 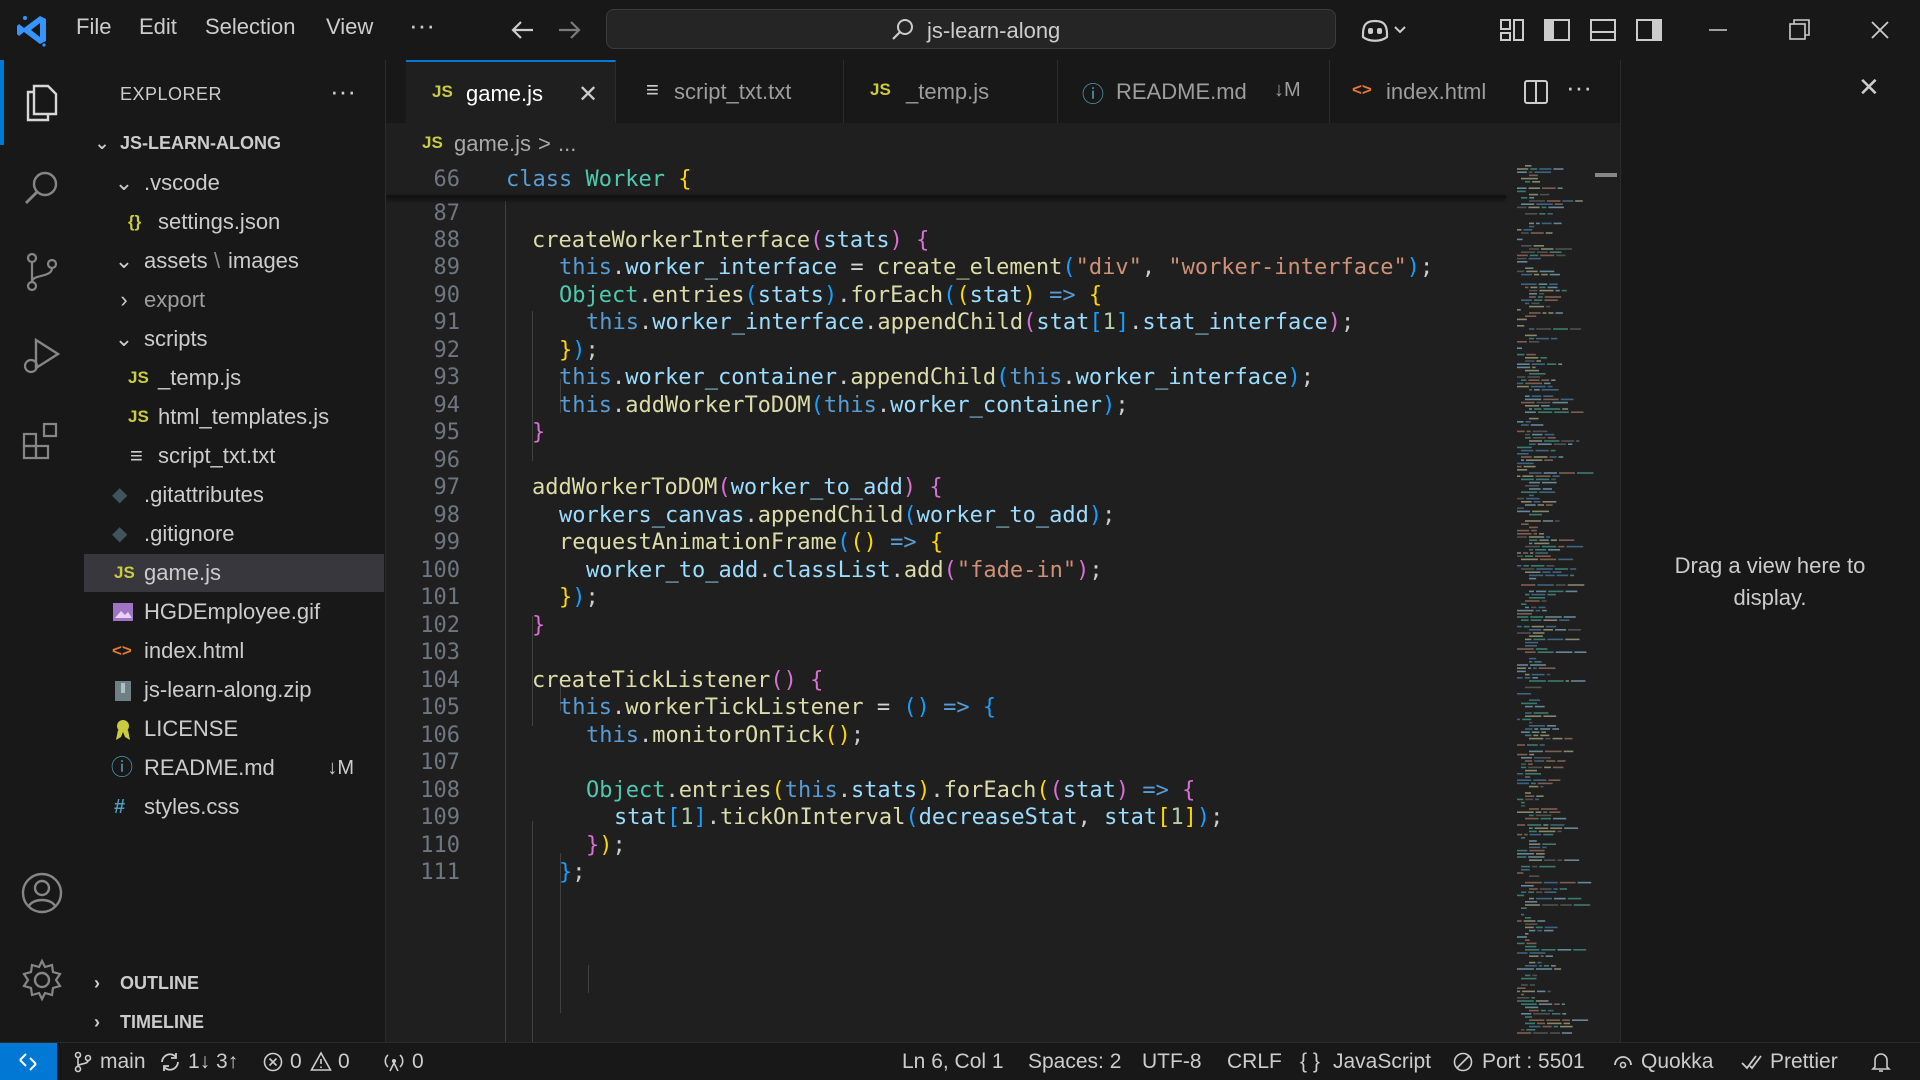 What do you see at coordinates (1880, 30) in the screenshot?
I see `close-window-icon` at bounding box center [1880, 30].